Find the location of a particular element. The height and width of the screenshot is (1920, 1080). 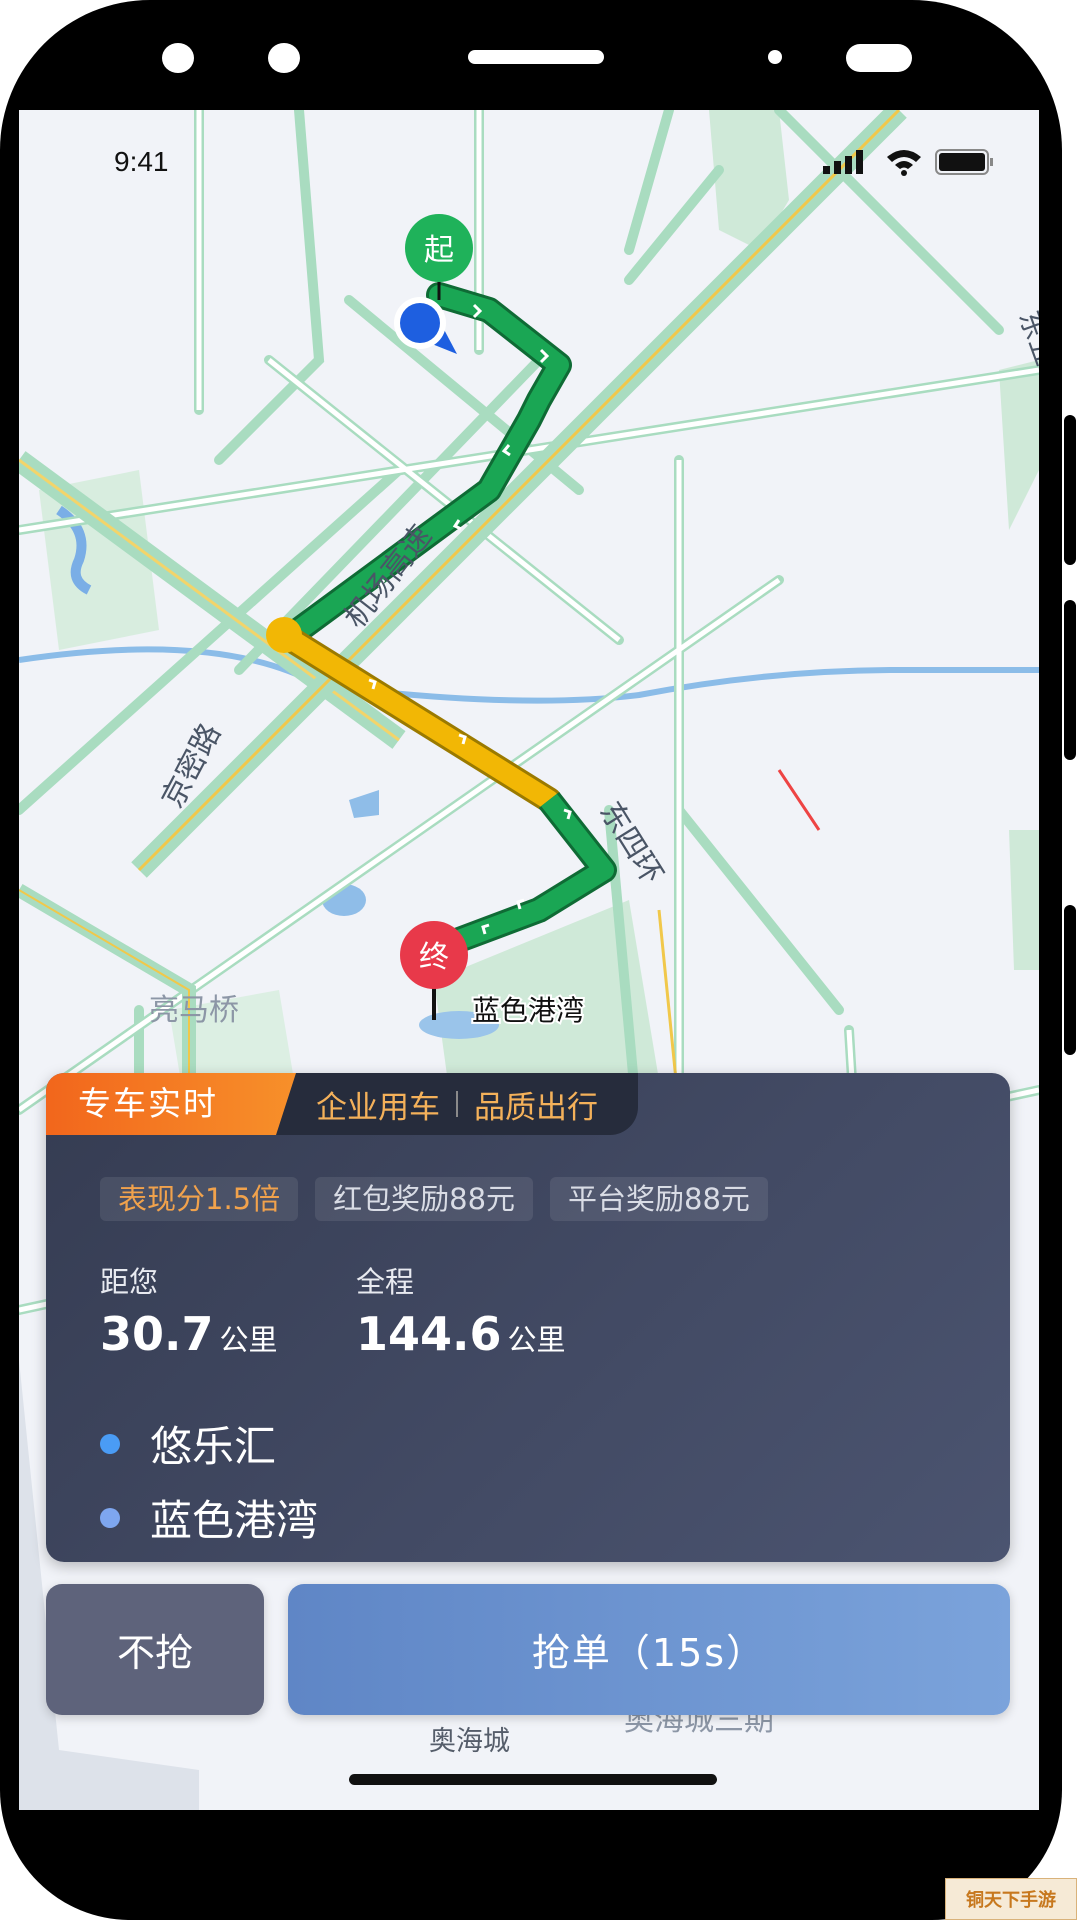

total-distance: 全程 144.6 公里 is located at coordinates (461, 1310).